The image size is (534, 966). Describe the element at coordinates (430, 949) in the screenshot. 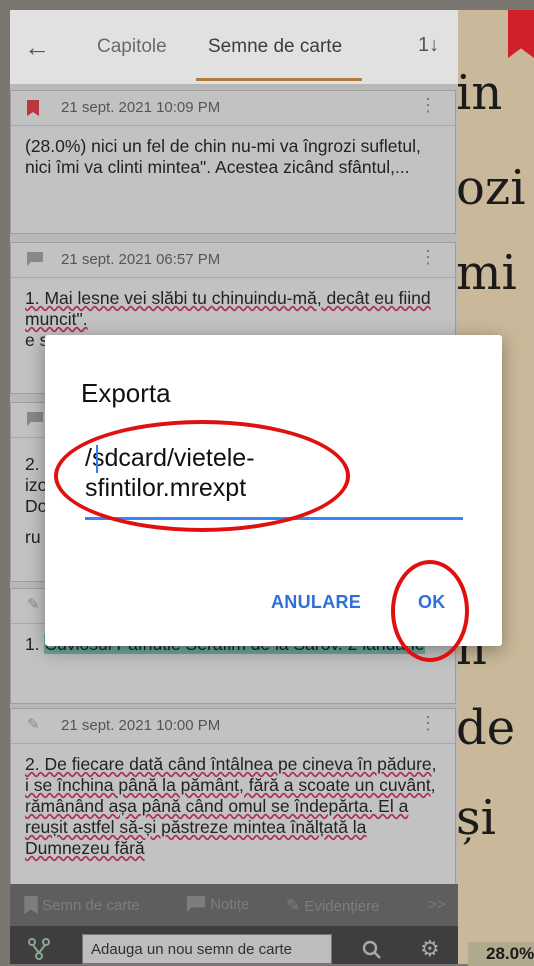

I see `gear-icon: ⚙` at that location.